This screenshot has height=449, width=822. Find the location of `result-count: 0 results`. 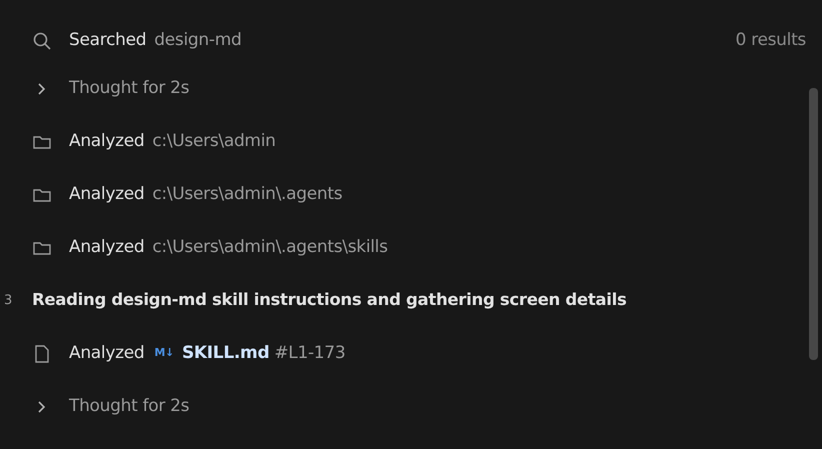

result-count: 0 results is located at coordinates (771, 40).